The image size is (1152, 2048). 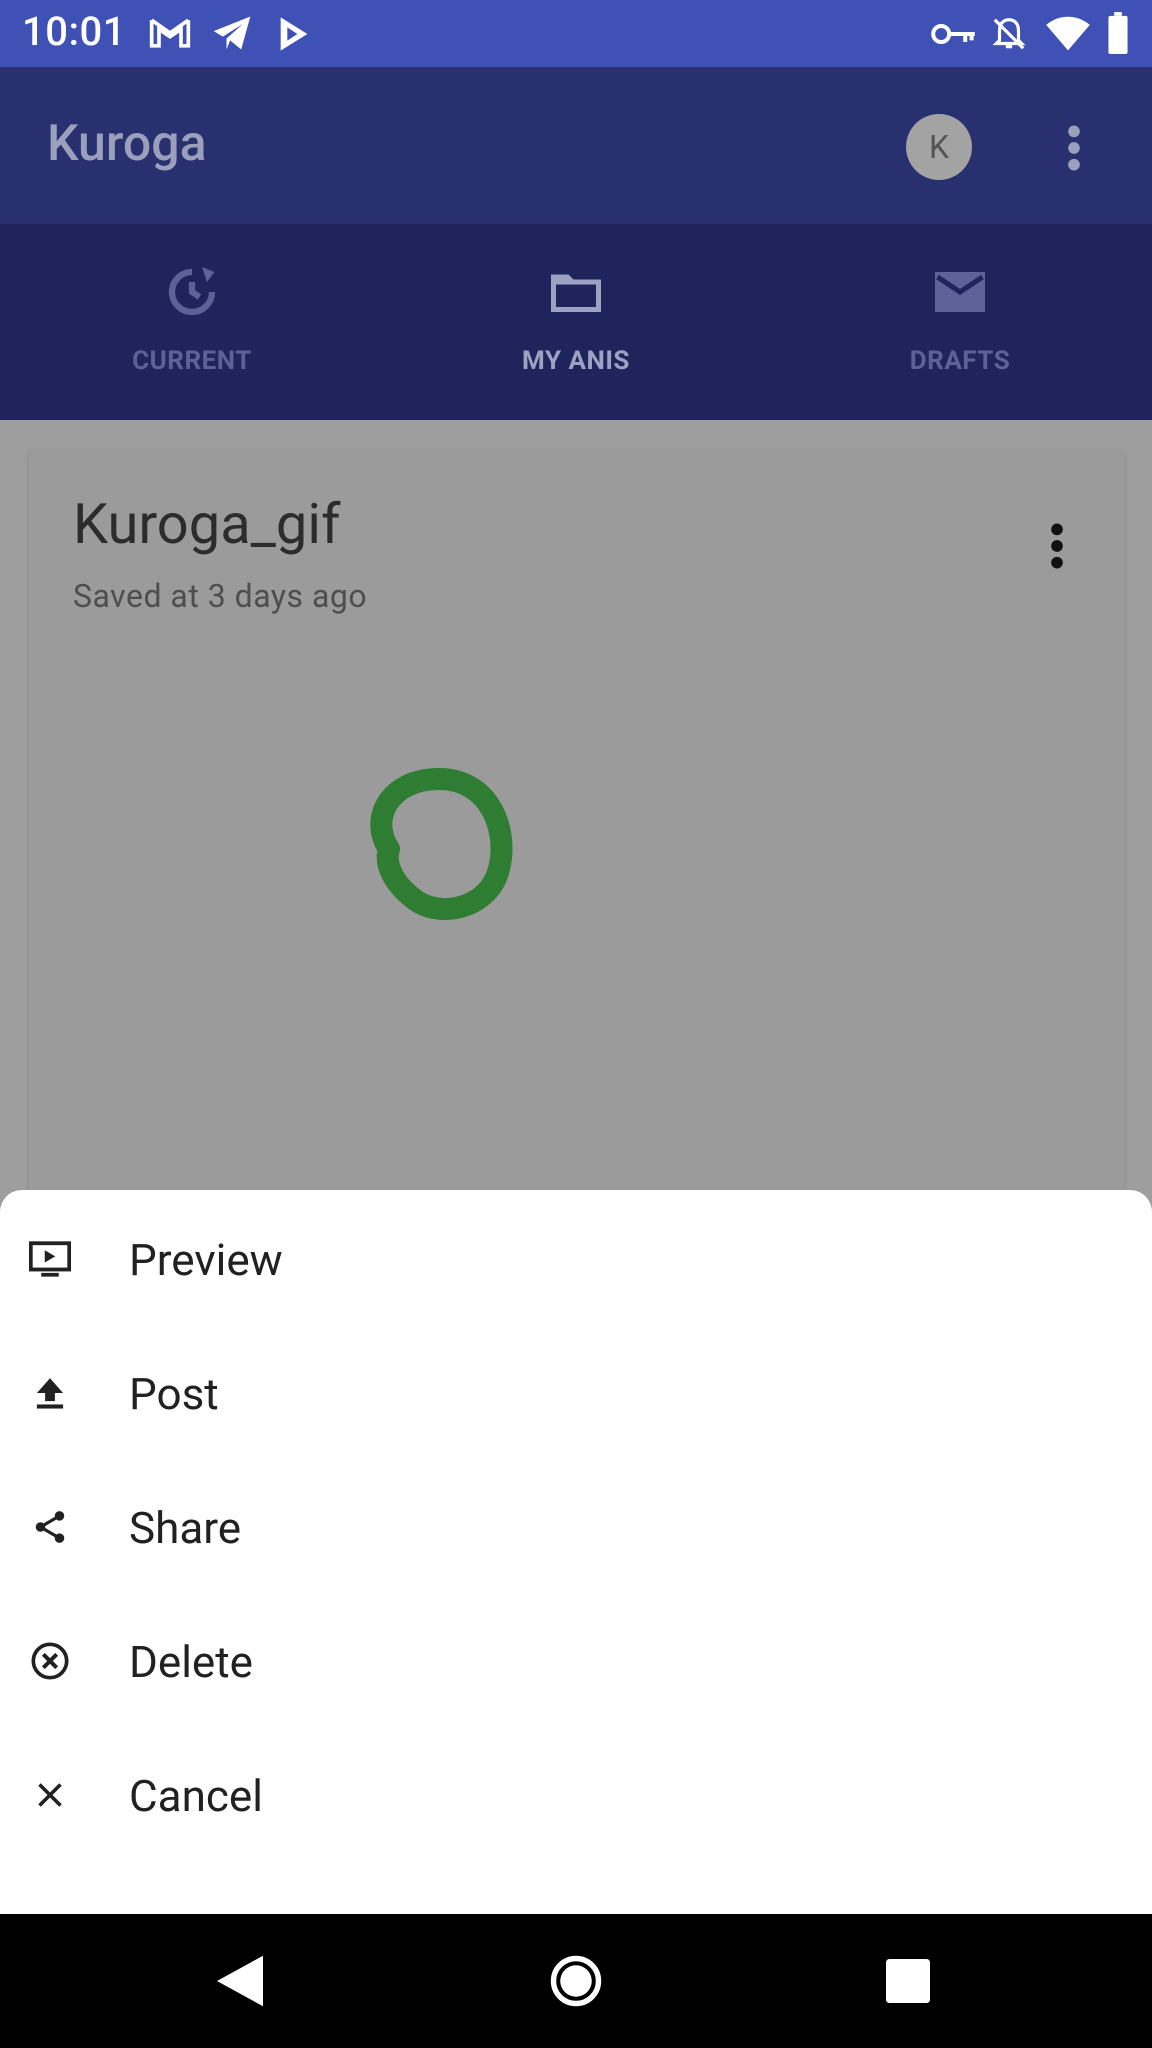 What do you see at coordinates (576, 361) in the screenshot?
I see `tab-my-anis-label: MY ANIS` at bounding box center [576, 361].